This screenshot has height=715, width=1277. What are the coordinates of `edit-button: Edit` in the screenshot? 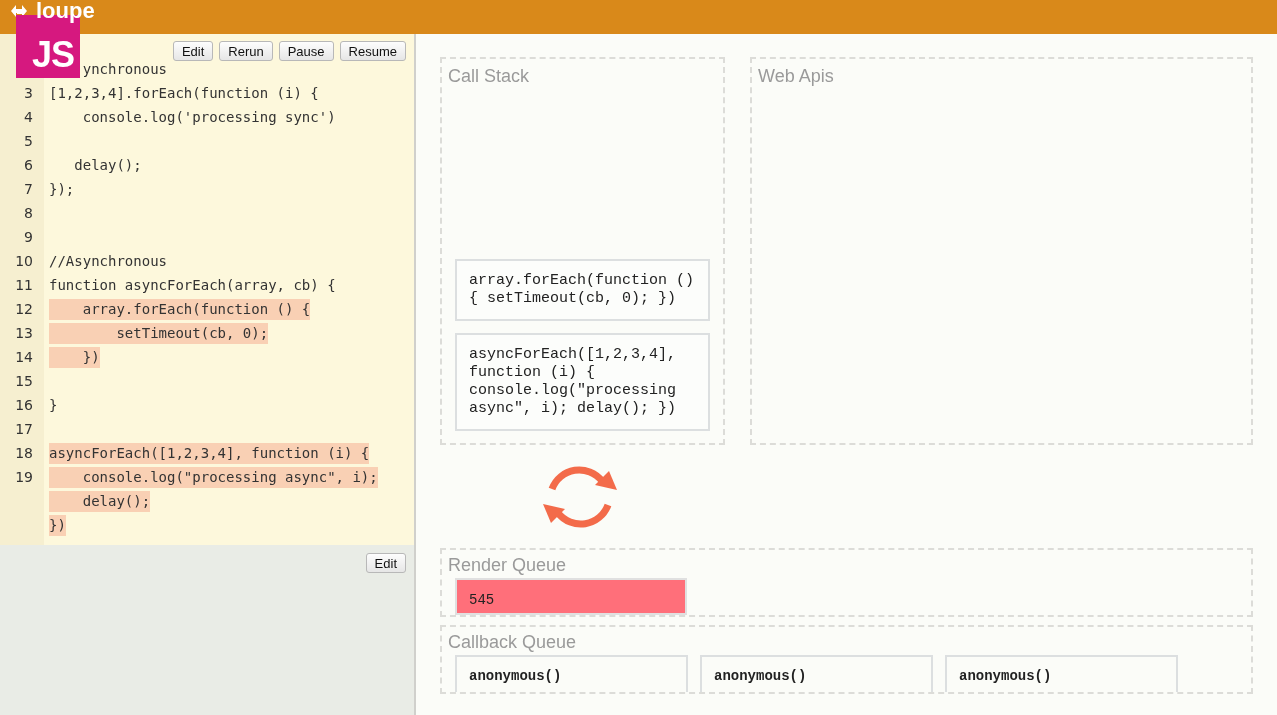 It's located at (385, 563).